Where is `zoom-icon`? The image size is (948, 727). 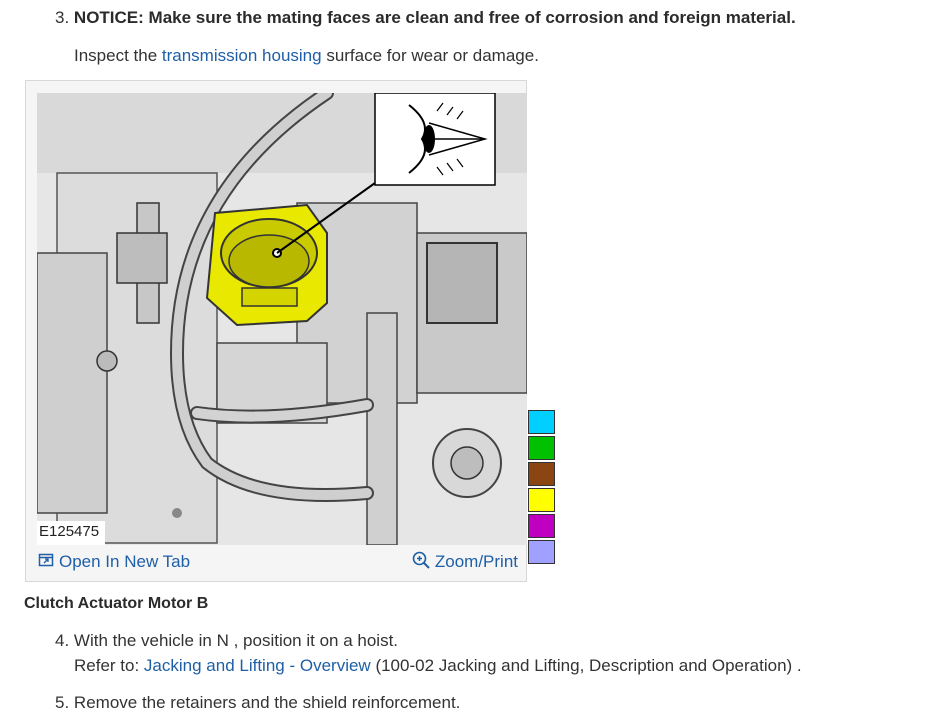
zoom-icon is located at coordinates (421, 562).